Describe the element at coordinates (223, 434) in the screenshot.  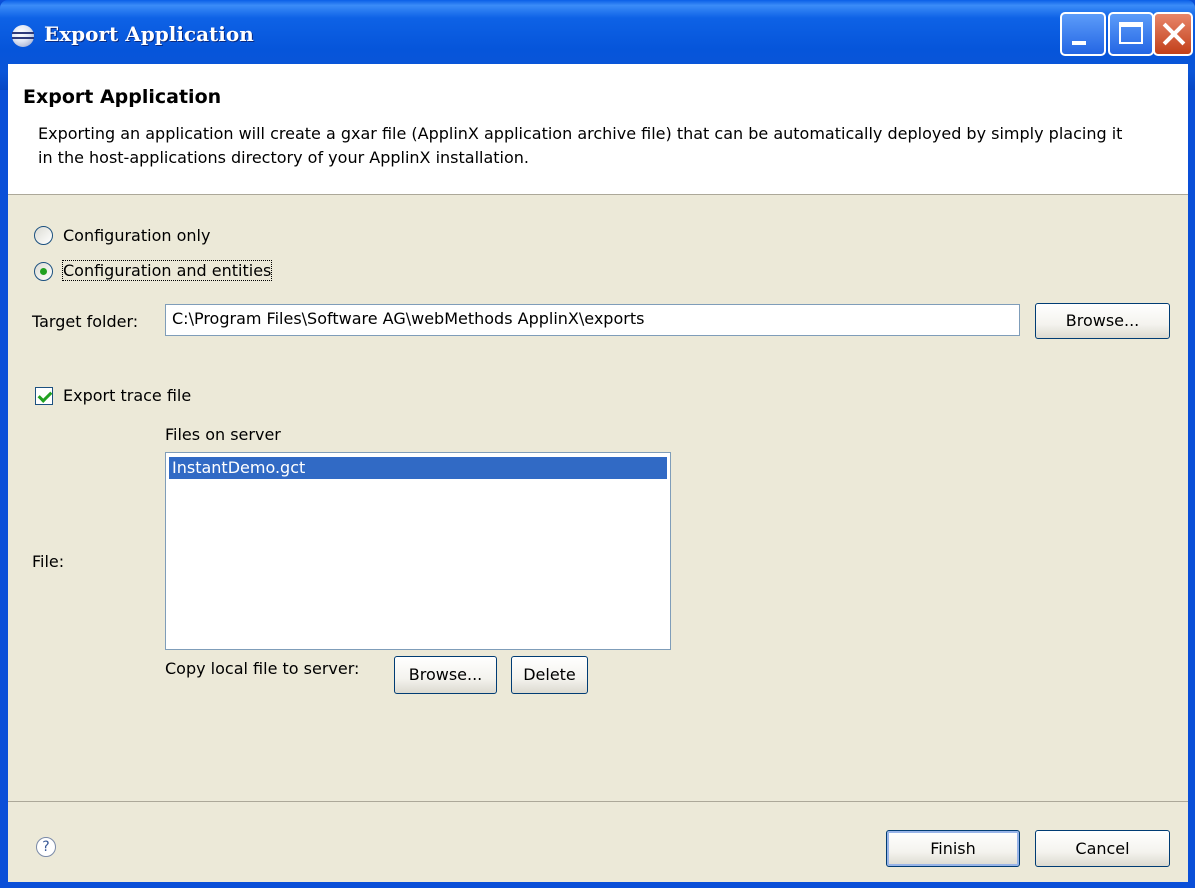
I see `files-on-server-header: Files on server` at that location.